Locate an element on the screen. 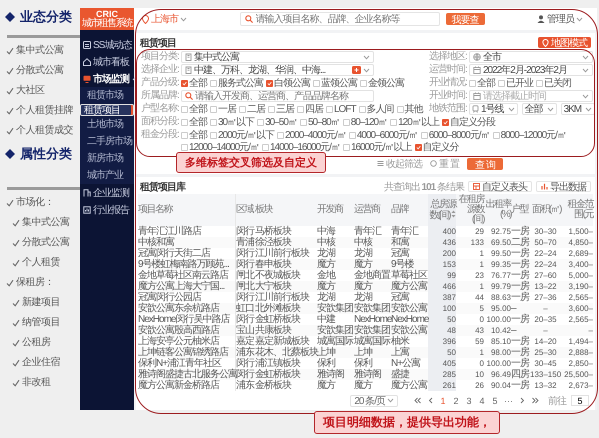 The width and height of the screenshot is (599, 438). city-selector: 上海市 is located at coordinates (164, 19).